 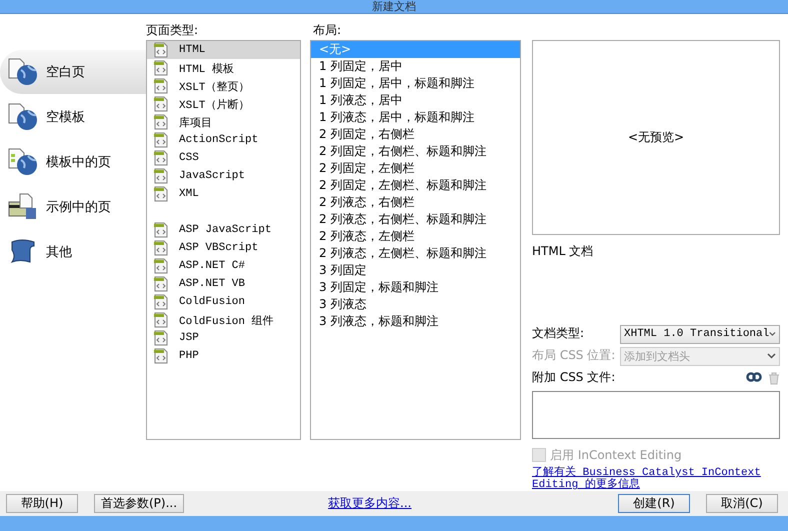 What do you see at coordinates (223, 338) in the screenshot?
I see `page-type-item: JSP` at bounding box center [223, 338].